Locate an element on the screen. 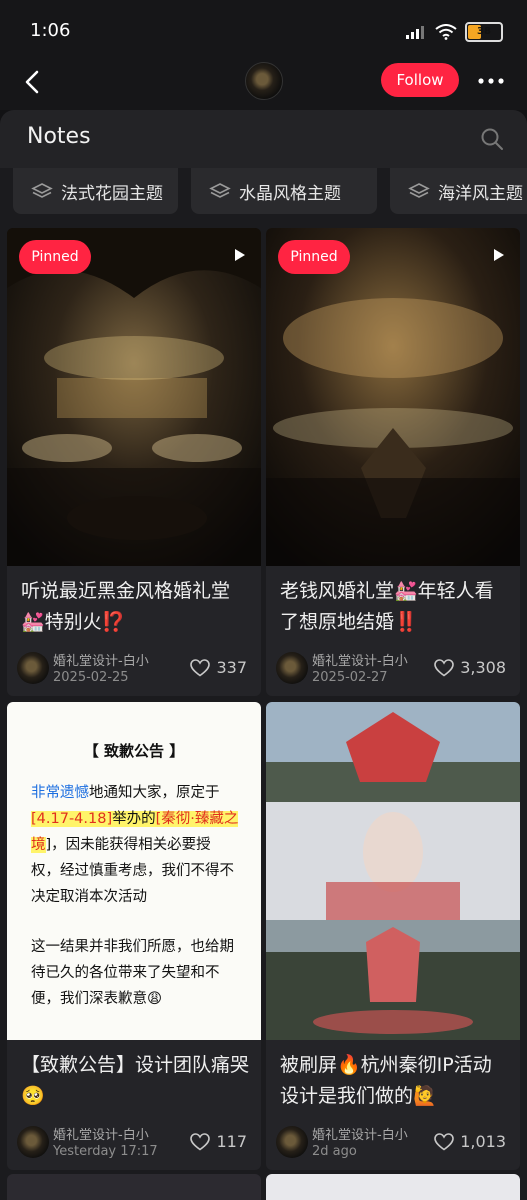 The image size is (527, 1200). like-number: 117 is located at coordinates (231, 1141).